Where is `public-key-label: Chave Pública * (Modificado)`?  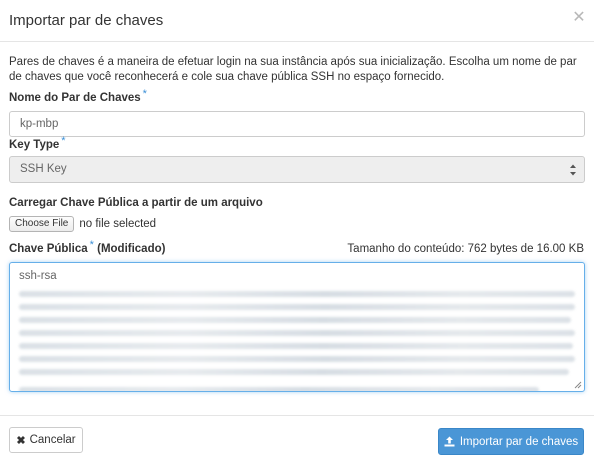 public-key-label: Chave Pública * (Modificado) is located at coordinates (87, 247).